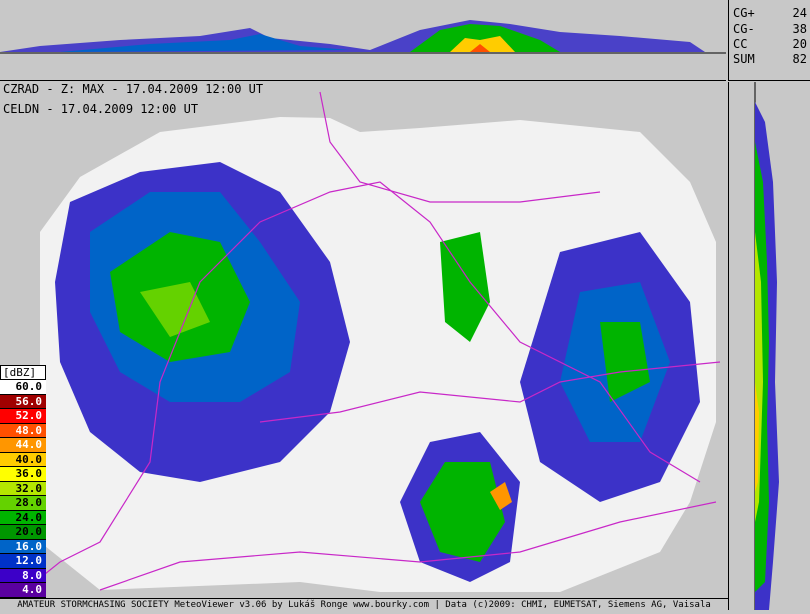 This screenshot has width=810, height=614. Describe the element at coordinates (101, 109) in the screenshot. I see `lightning-product-label: CELDN - 17.04.2009 12:00 UT` at that location.